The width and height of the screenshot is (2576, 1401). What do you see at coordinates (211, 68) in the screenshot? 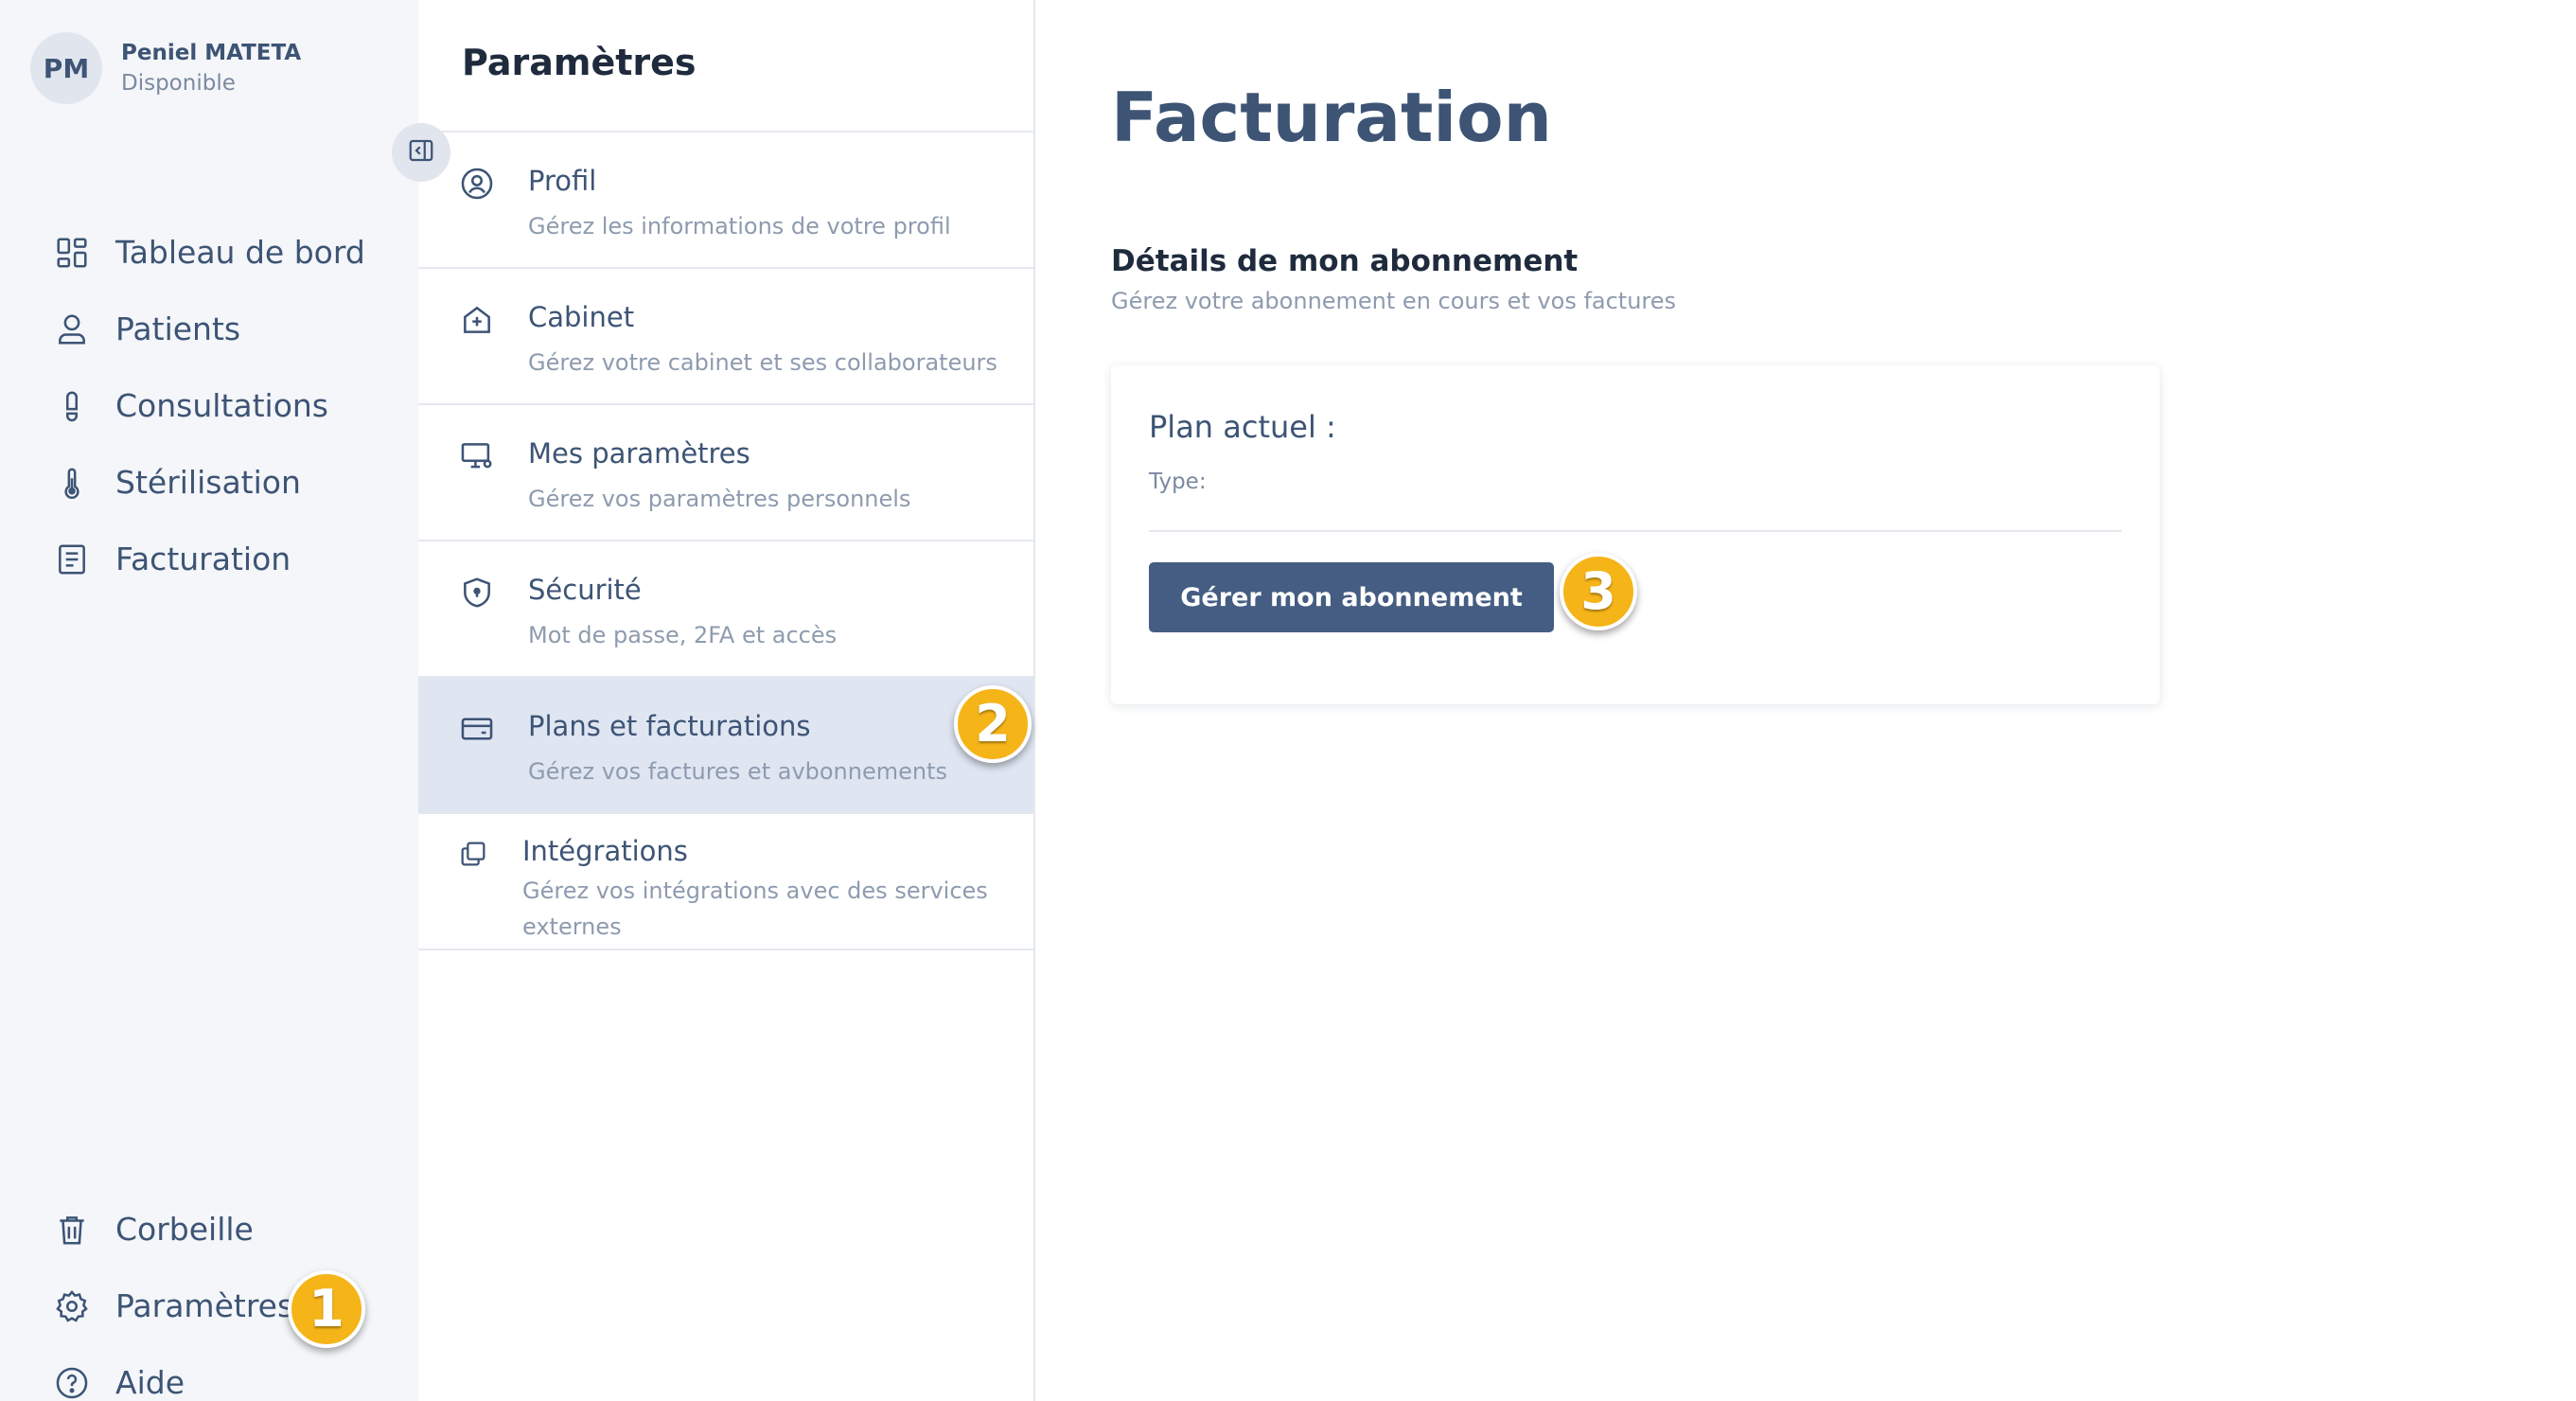
I see `user-info: Peniel MATETA Disponible` at bounding box center [211, 68].